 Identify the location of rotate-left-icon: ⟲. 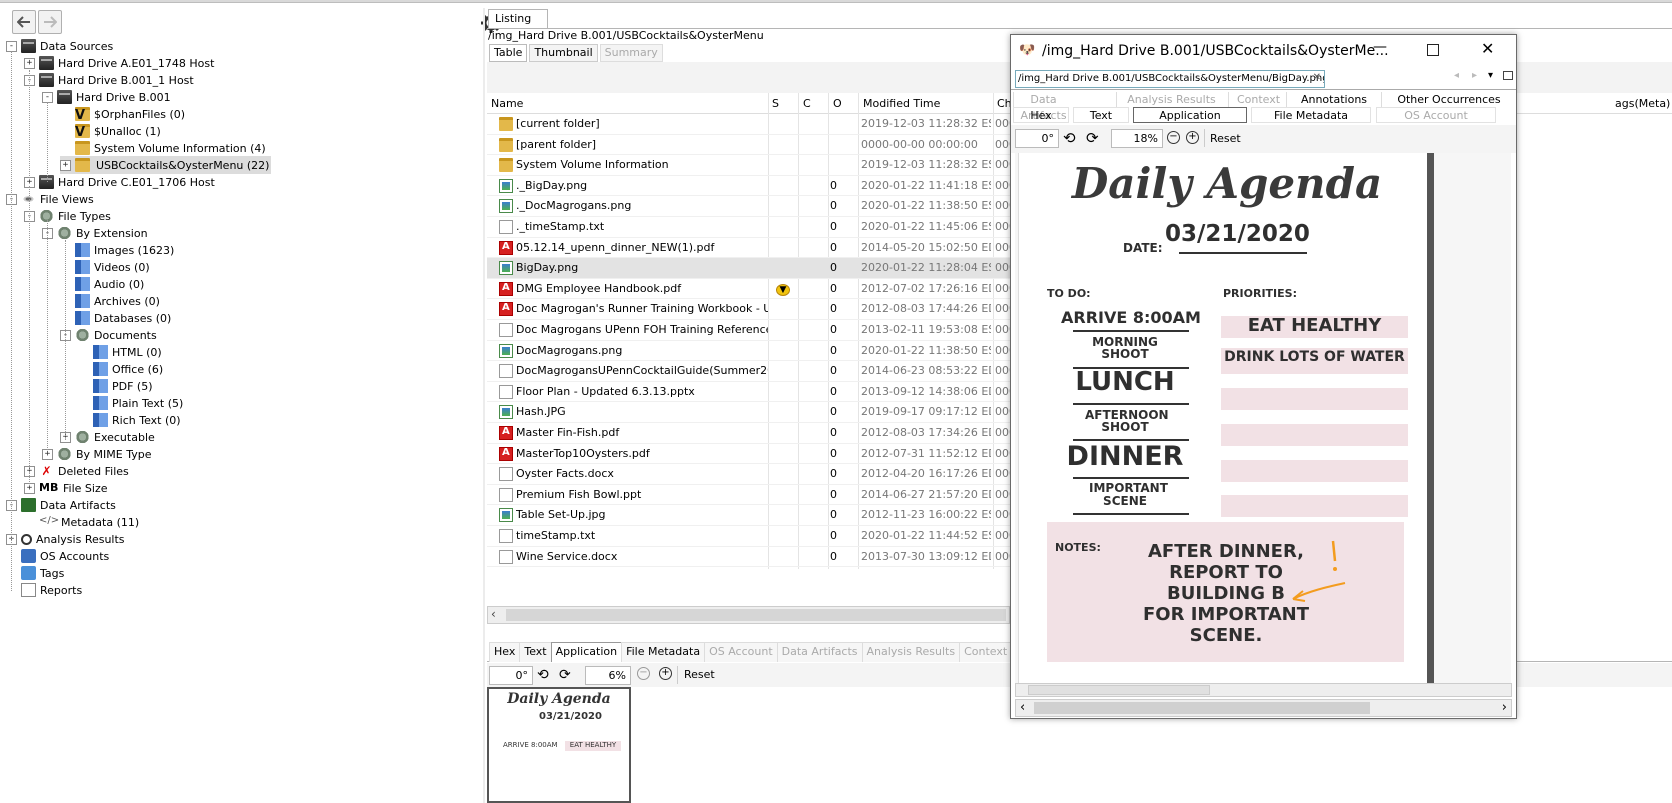
(543, 675).